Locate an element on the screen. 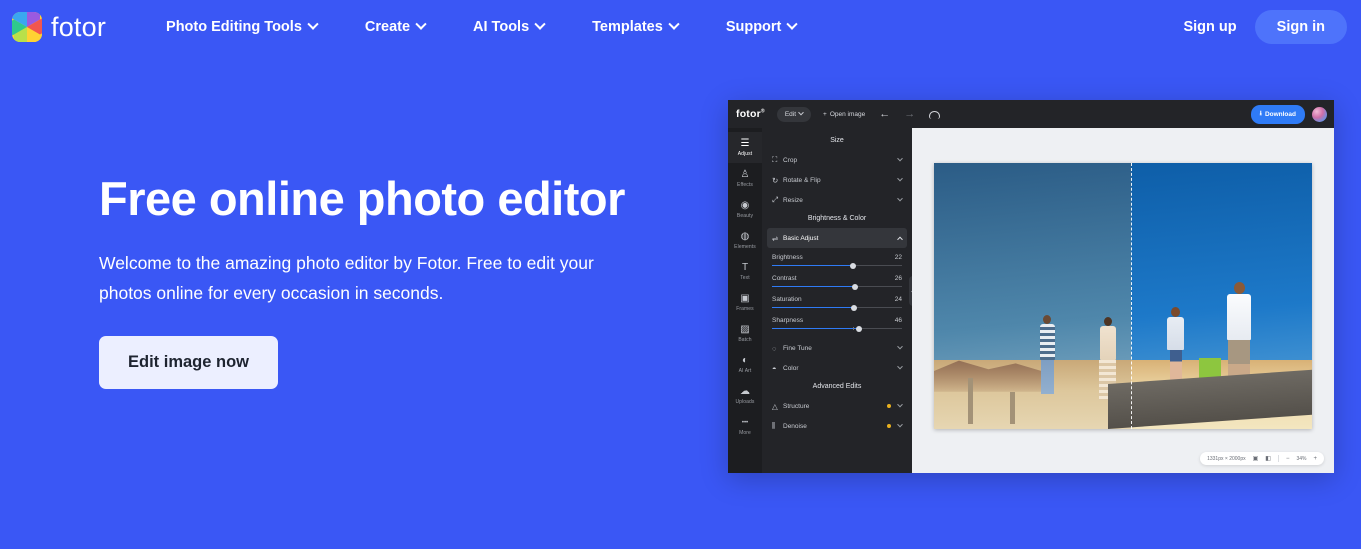 This screenshot has height=549, width=1361. sliders-icon: ⇌ is located at coordinates (775, 238).